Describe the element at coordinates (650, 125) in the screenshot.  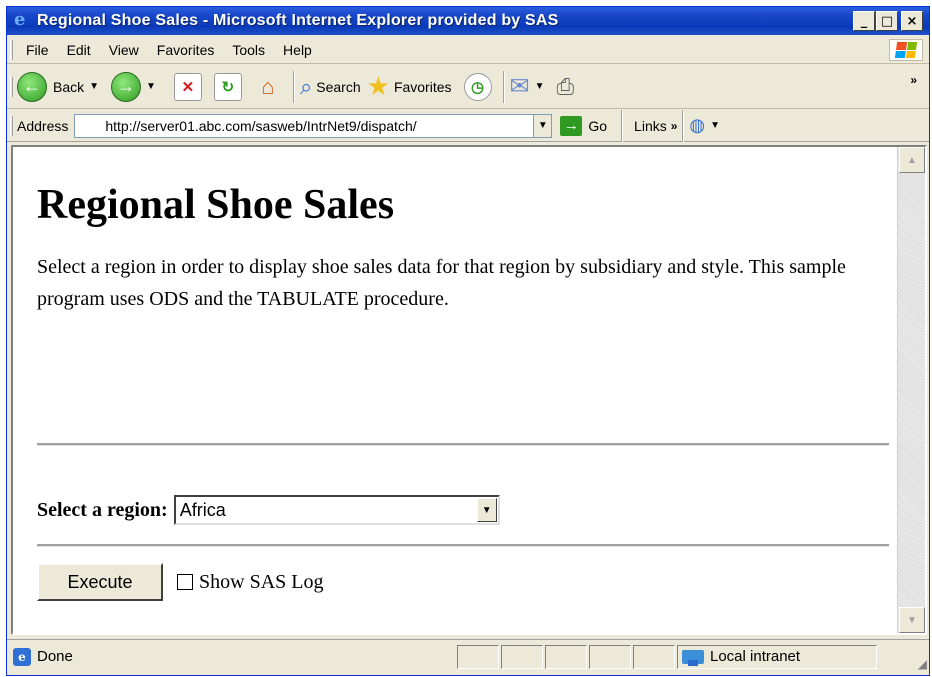
I see `links-label: Links` at that location.